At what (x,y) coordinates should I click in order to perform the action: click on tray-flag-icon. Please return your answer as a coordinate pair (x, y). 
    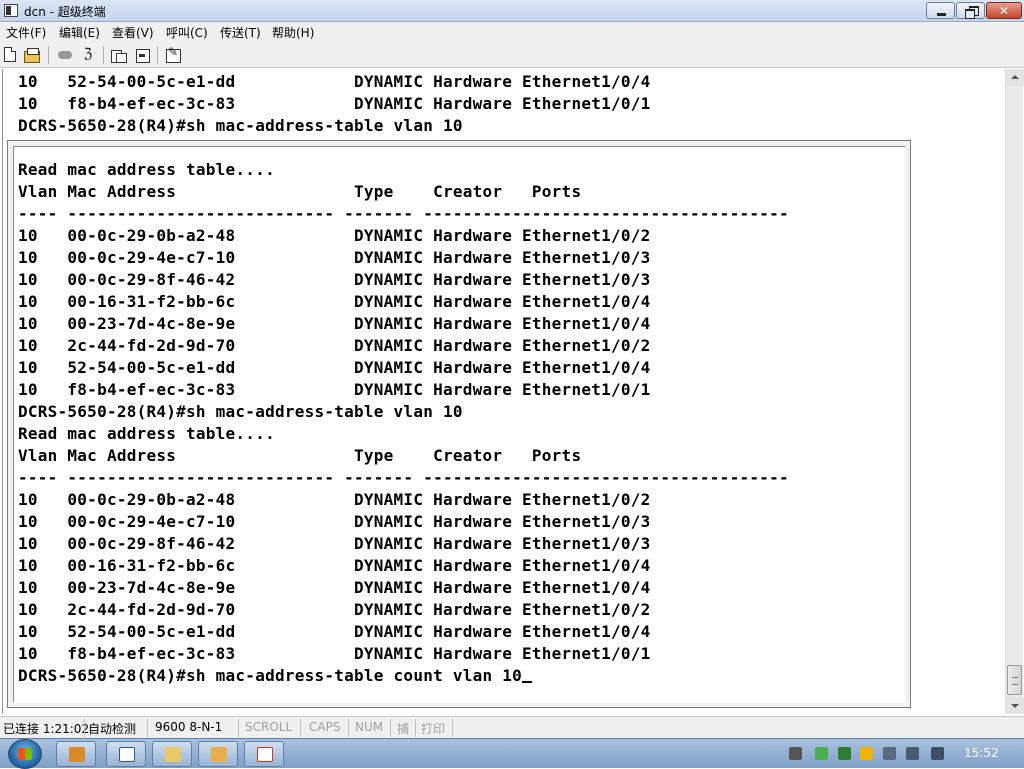
    Looking at the image, I should click on (912, 753).